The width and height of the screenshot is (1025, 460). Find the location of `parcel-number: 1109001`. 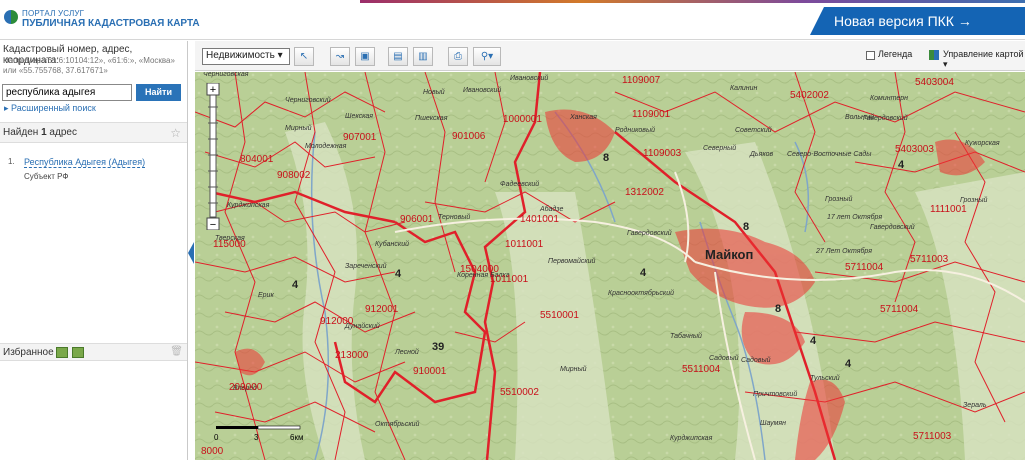

parcel-number: 1109001 is located at coordinates (651, 114).